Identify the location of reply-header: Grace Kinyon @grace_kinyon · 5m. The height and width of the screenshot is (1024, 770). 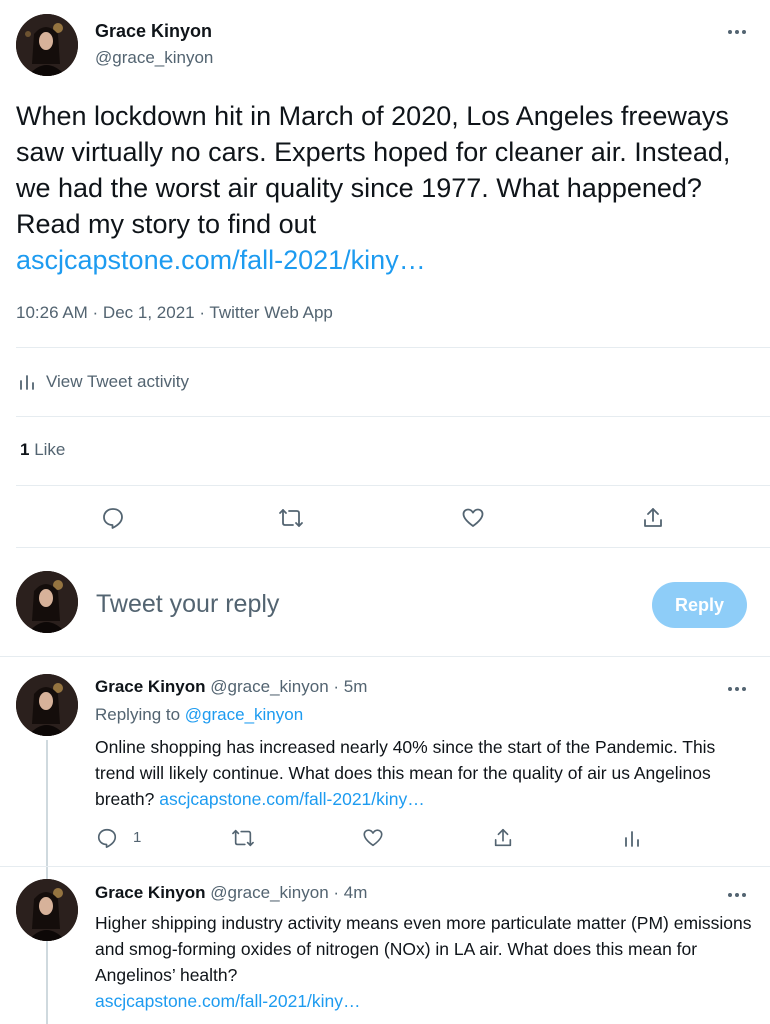
(231, 687).